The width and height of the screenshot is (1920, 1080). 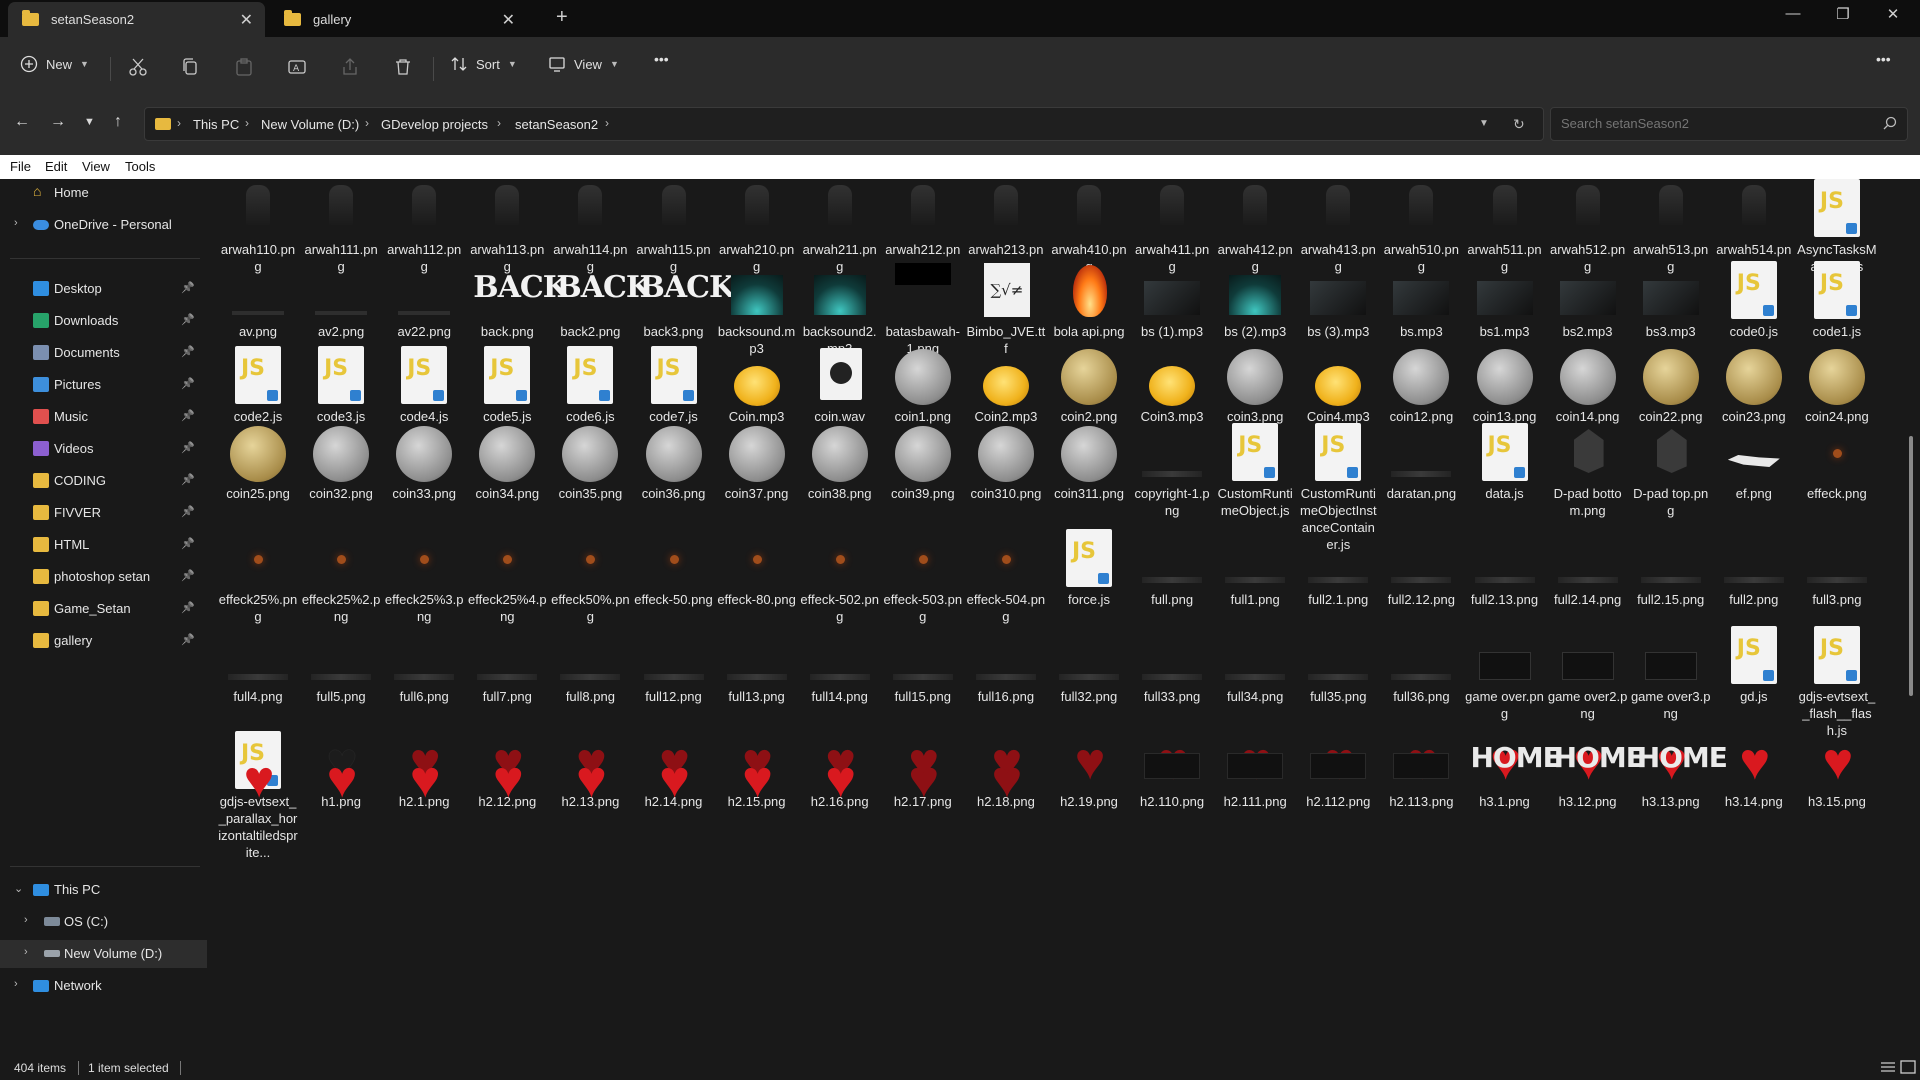 What do you see at coordinates (1338, 665) in the screenshot?
I see `file-item: full35.png` at bounding box center [1338, 665].